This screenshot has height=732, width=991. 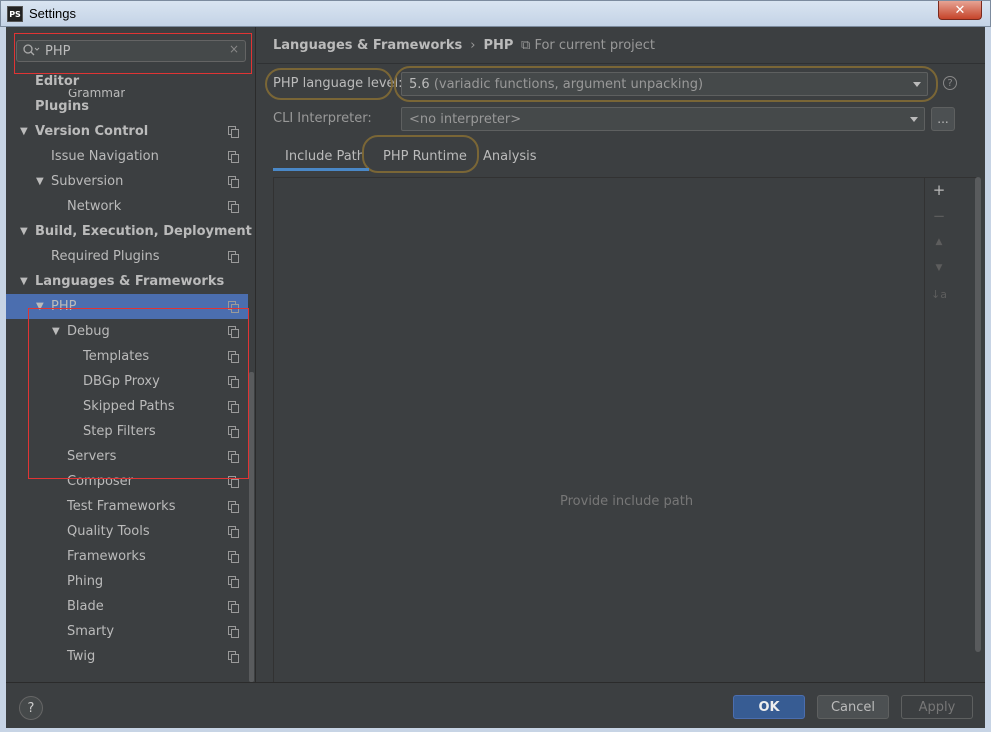 What do you see at coordinates (495, 705) in the screenshot?
I see `dialog-button-bar: ? OK Cancel Apply` at bounding box center [495, 705].